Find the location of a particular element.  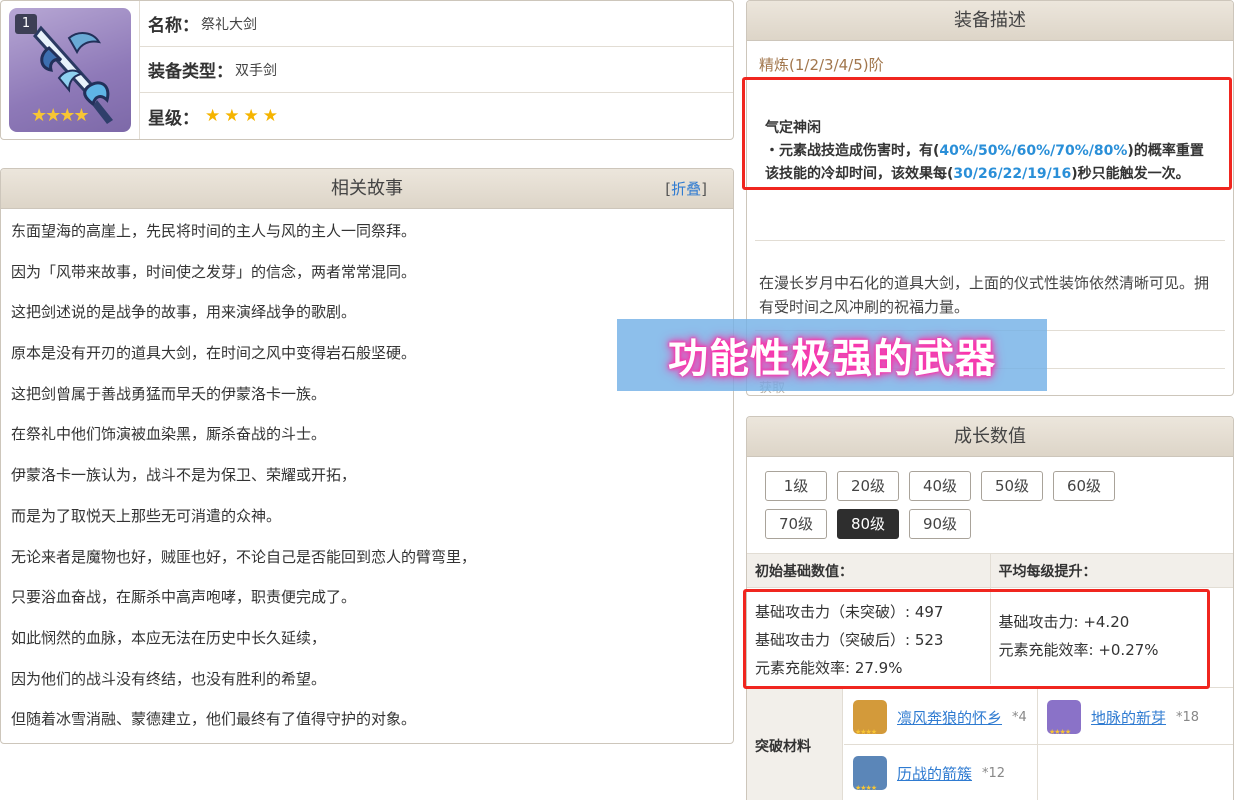

materials-label: 突破材料 is located at coordinates (795, 744).